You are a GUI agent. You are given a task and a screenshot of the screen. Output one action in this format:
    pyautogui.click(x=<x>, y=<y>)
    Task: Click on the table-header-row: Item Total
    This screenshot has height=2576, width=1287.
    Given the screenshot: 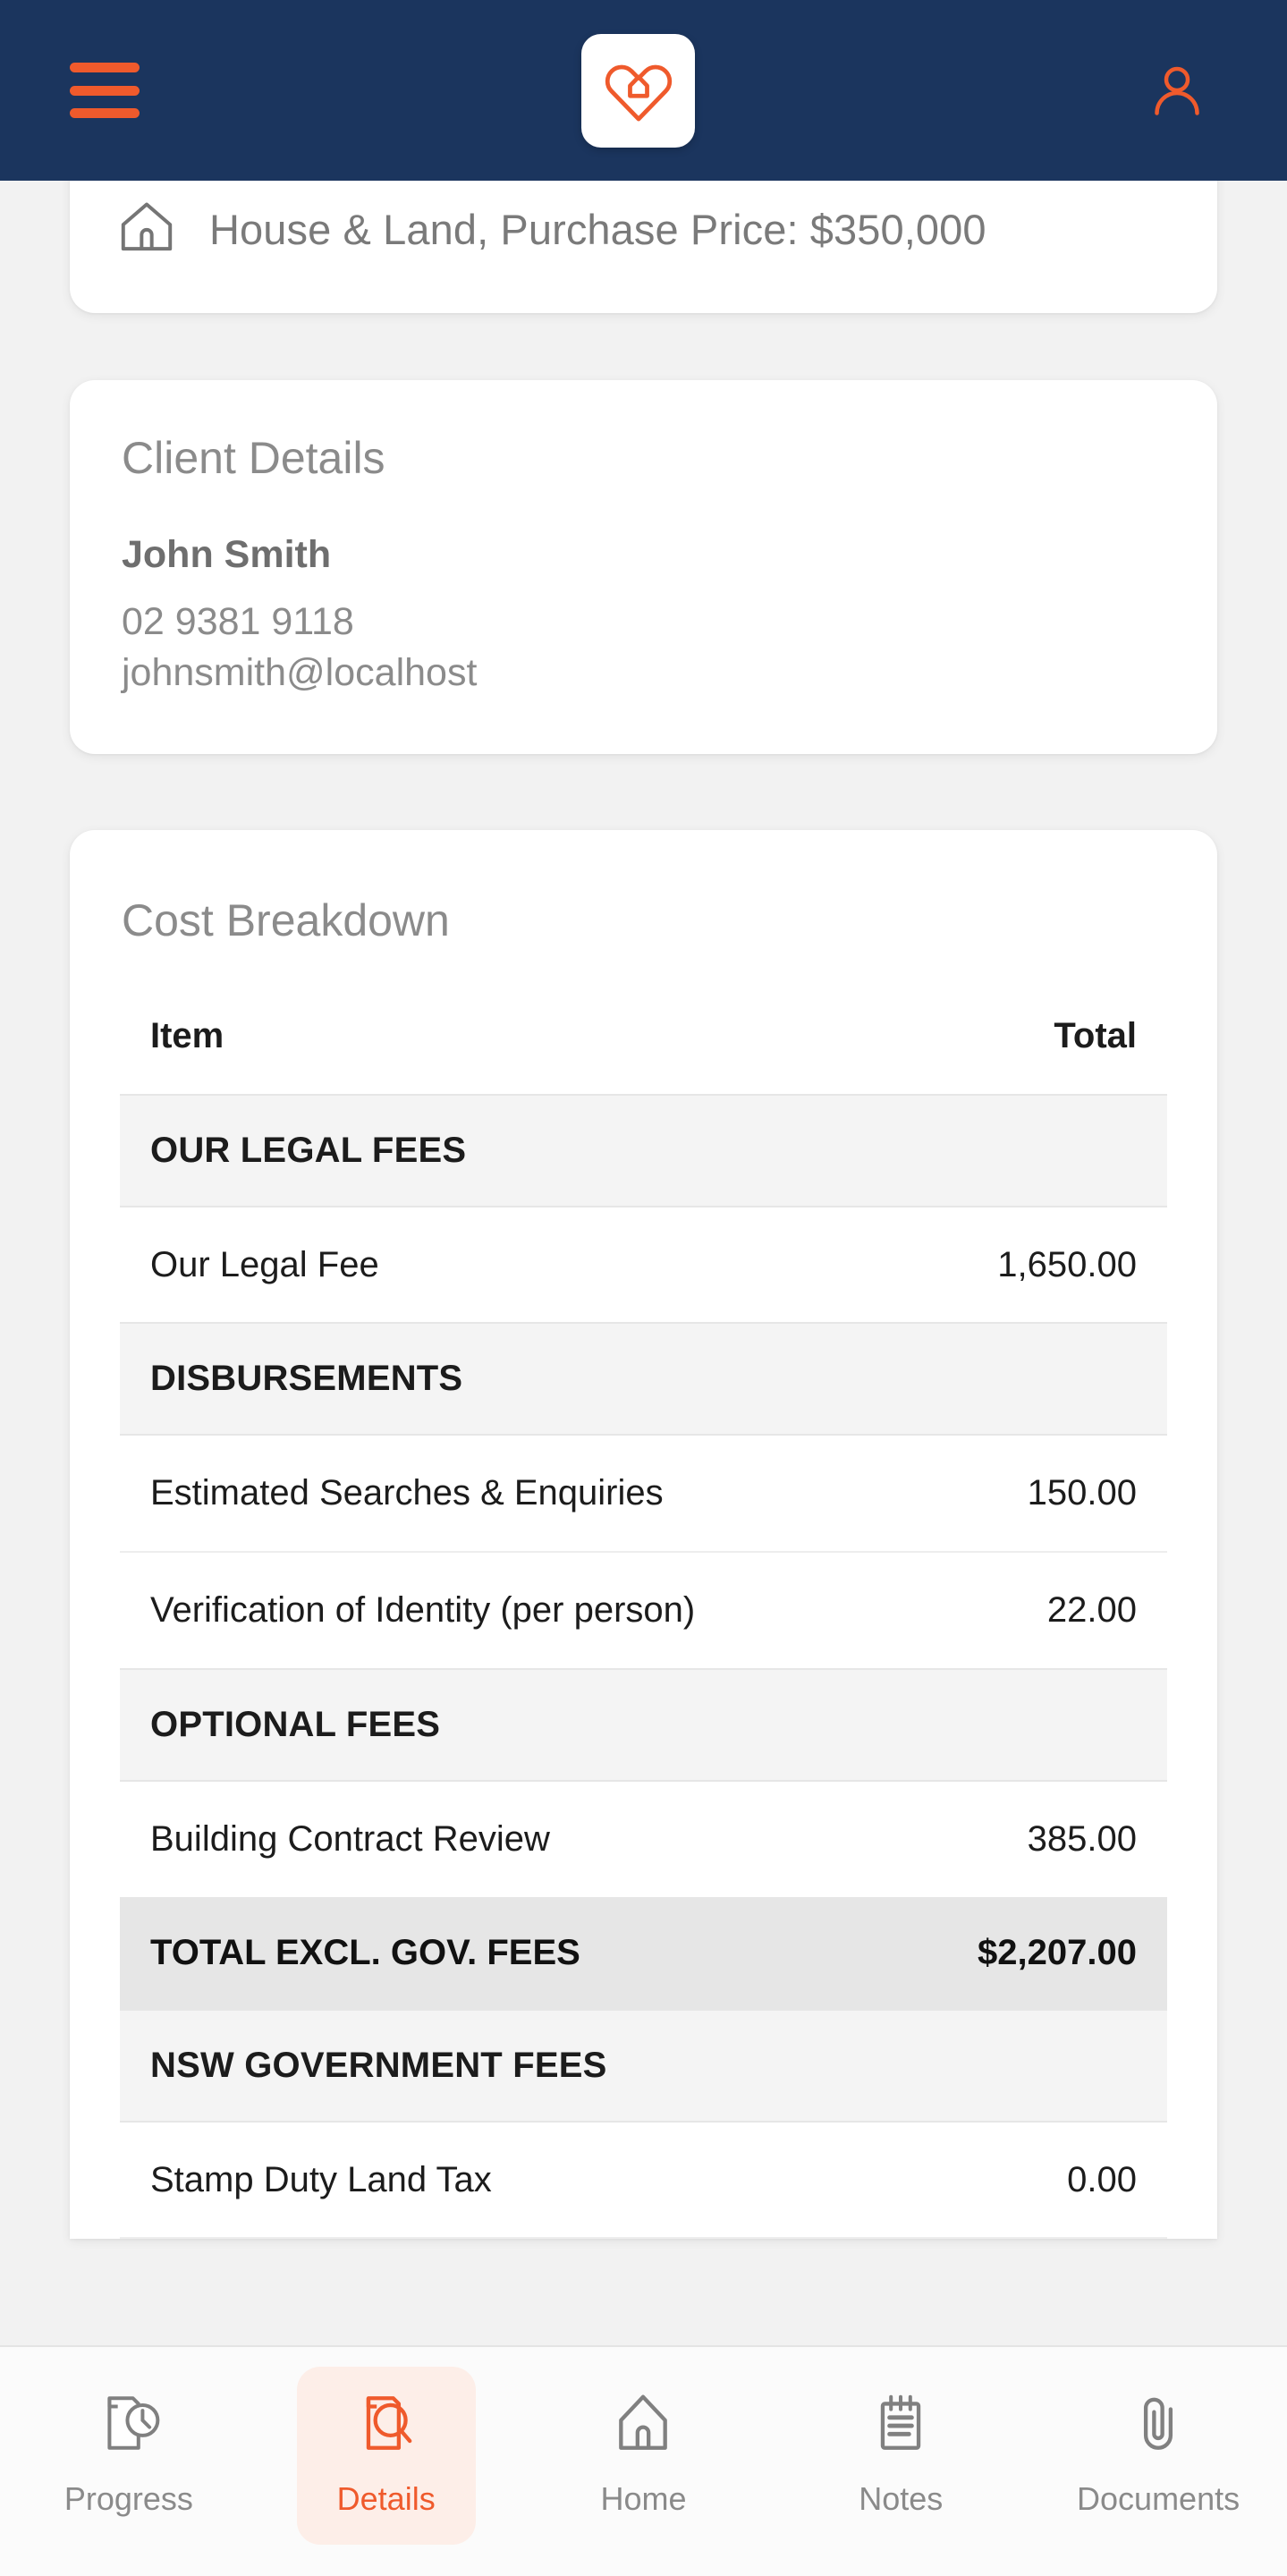 What is the action you would take?
    pyautogui.click(x=643, y=1055)
    